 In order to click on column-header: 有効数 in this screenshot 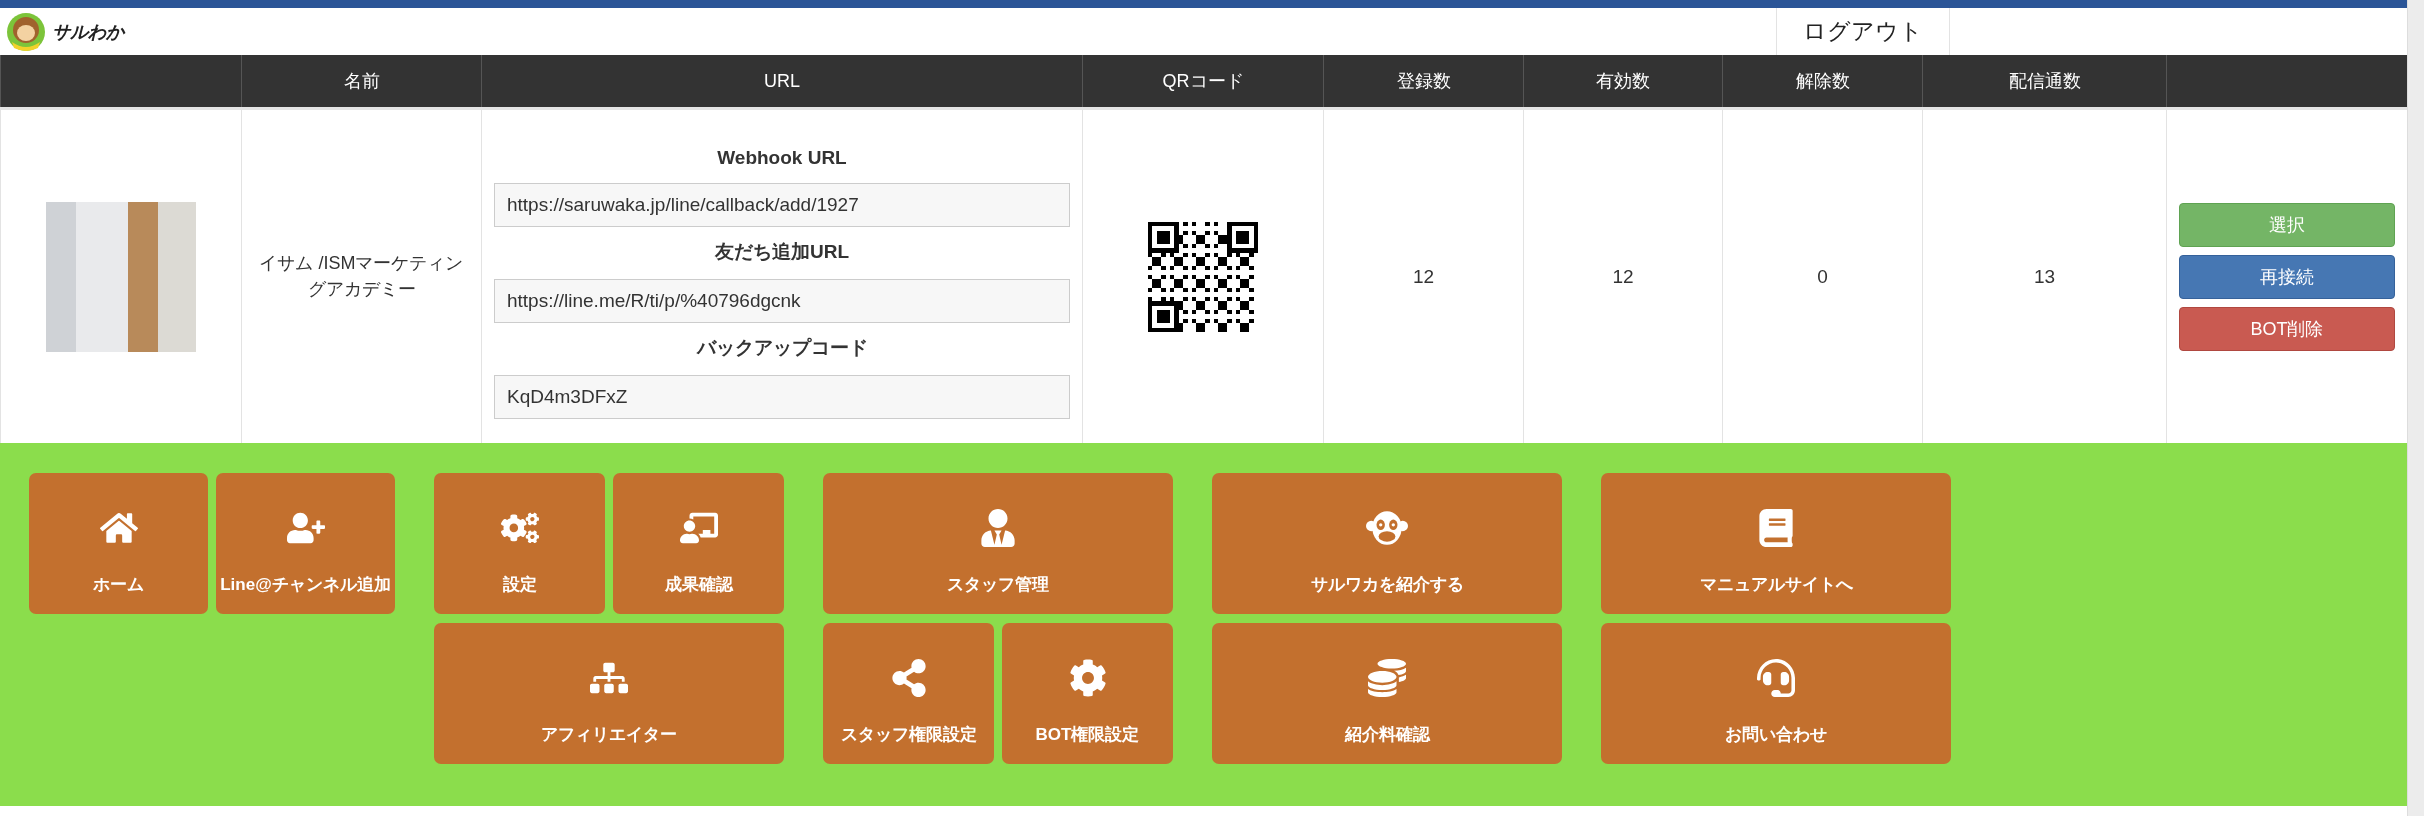, I will do `click(1622, 81)`.